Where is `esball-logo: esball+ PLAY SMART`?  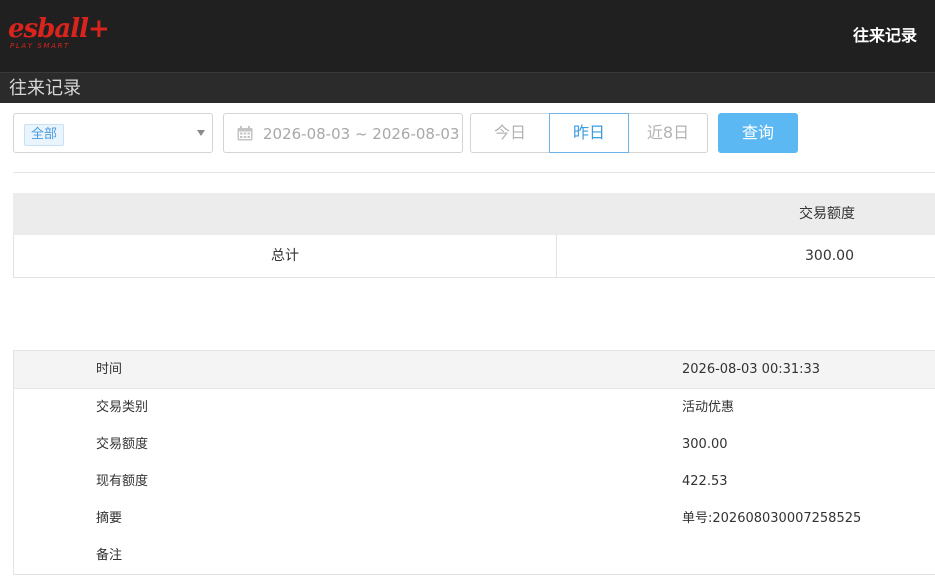 esball-logo: esball+ PLAY SMART is located at coordinates (59, 34).